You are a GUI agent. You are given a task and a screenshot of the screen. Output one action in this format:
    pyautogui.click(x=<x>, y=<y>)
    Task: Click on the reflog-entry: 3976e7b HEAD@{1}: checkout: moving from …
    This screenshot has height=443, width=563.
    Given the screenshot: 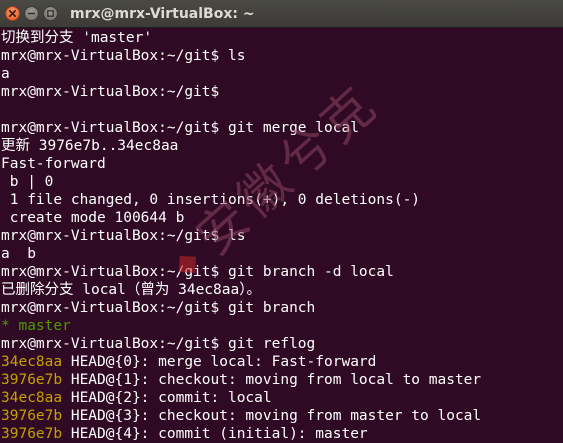 What is the action you would take?
    pyautogui.click(x=282, y=380)
    